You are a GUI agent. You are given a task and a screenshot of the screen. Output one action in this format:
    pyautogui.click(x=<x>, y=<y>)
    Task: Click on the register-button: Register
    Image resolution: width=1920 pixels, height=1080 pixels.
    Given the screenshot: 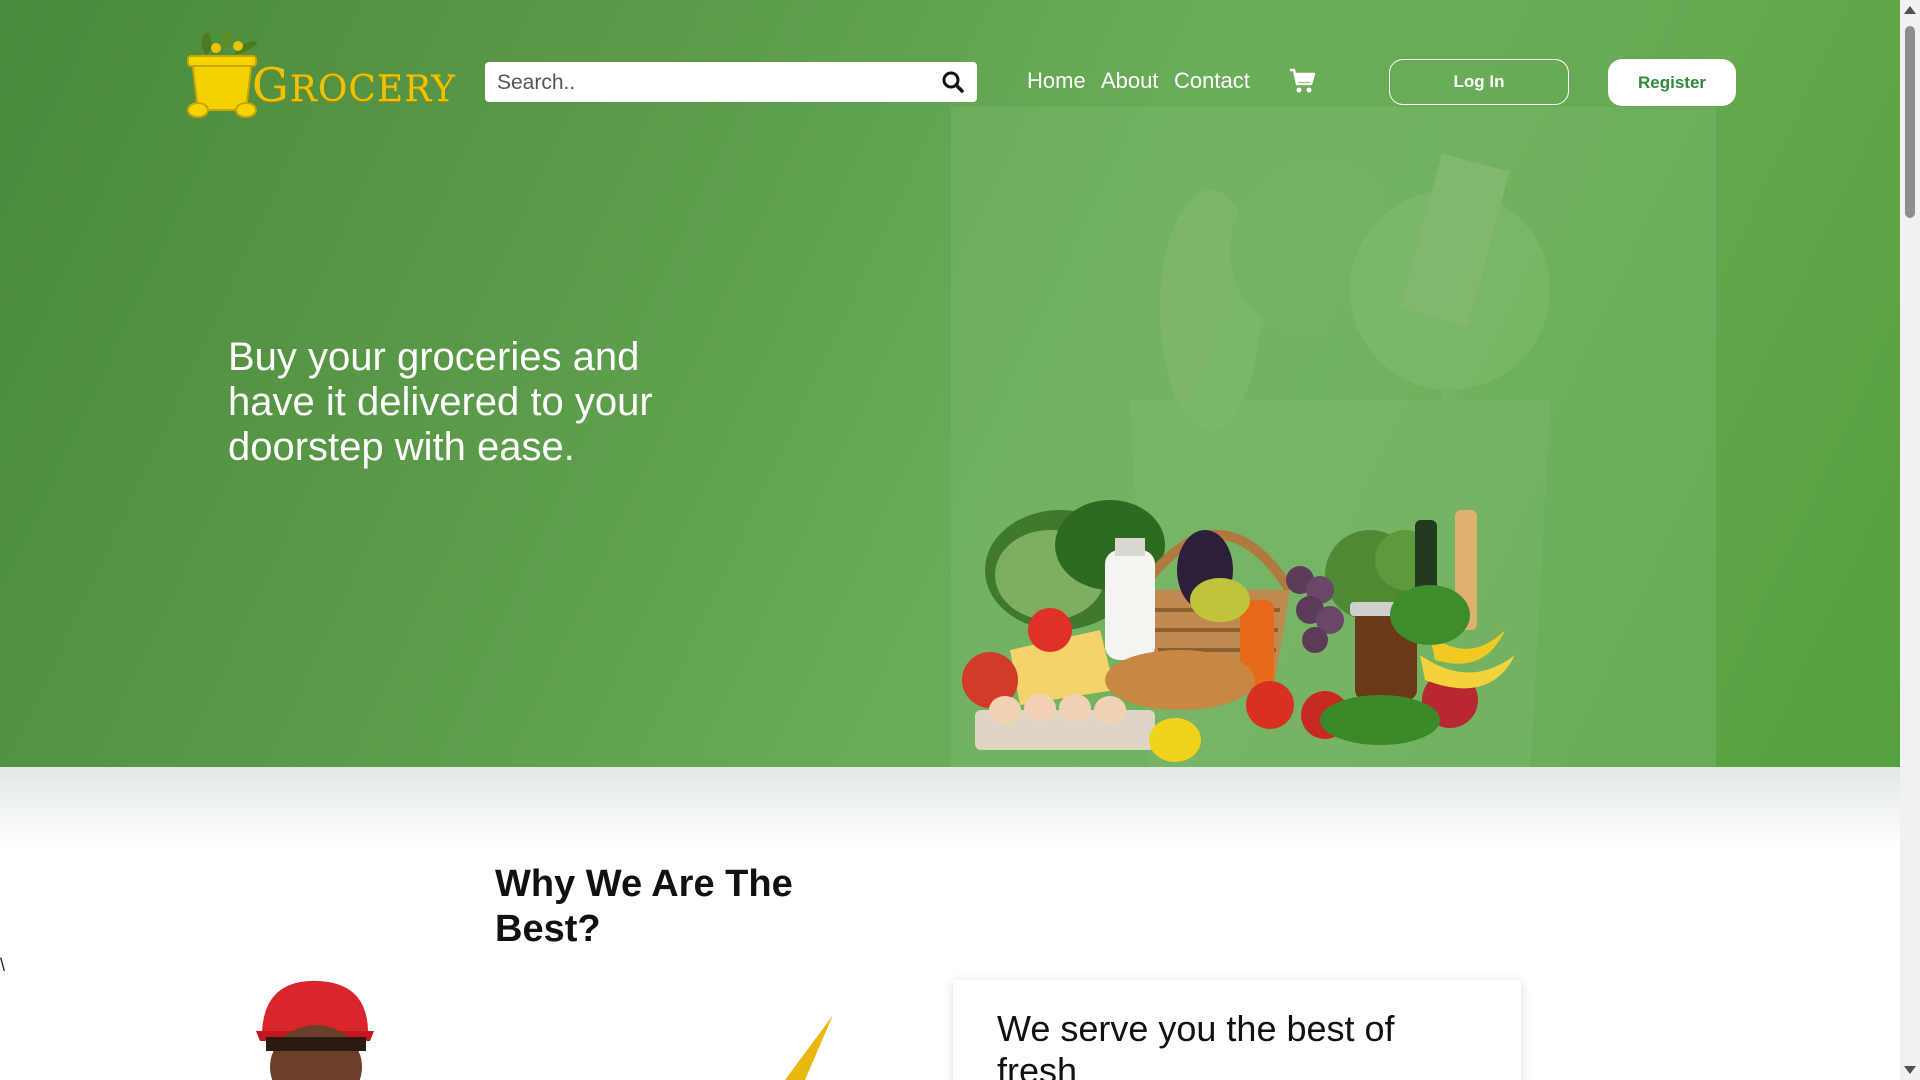 What is the action you would take?
    pyautogui.click(x=1672, y=82)
    